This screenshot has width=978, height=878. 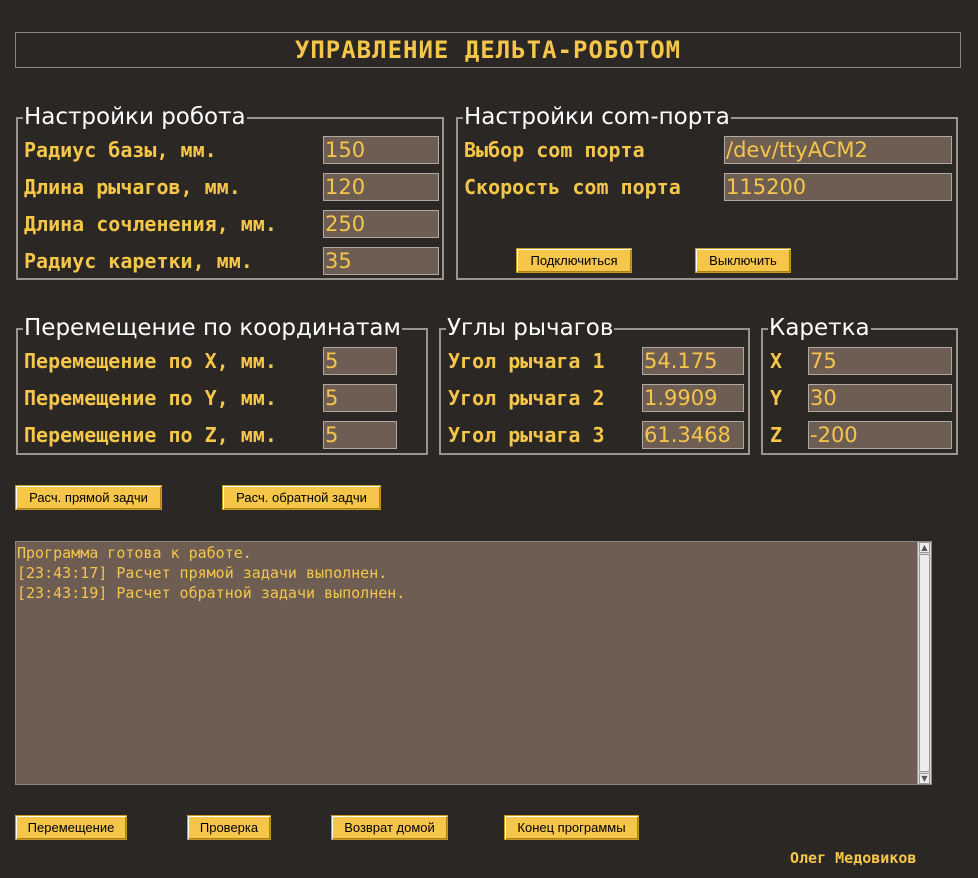 What do you see at coordinates (924, 547) in the screenshot?
I see `arrow-up-icon: ▲` at bounding box center [924, 547].